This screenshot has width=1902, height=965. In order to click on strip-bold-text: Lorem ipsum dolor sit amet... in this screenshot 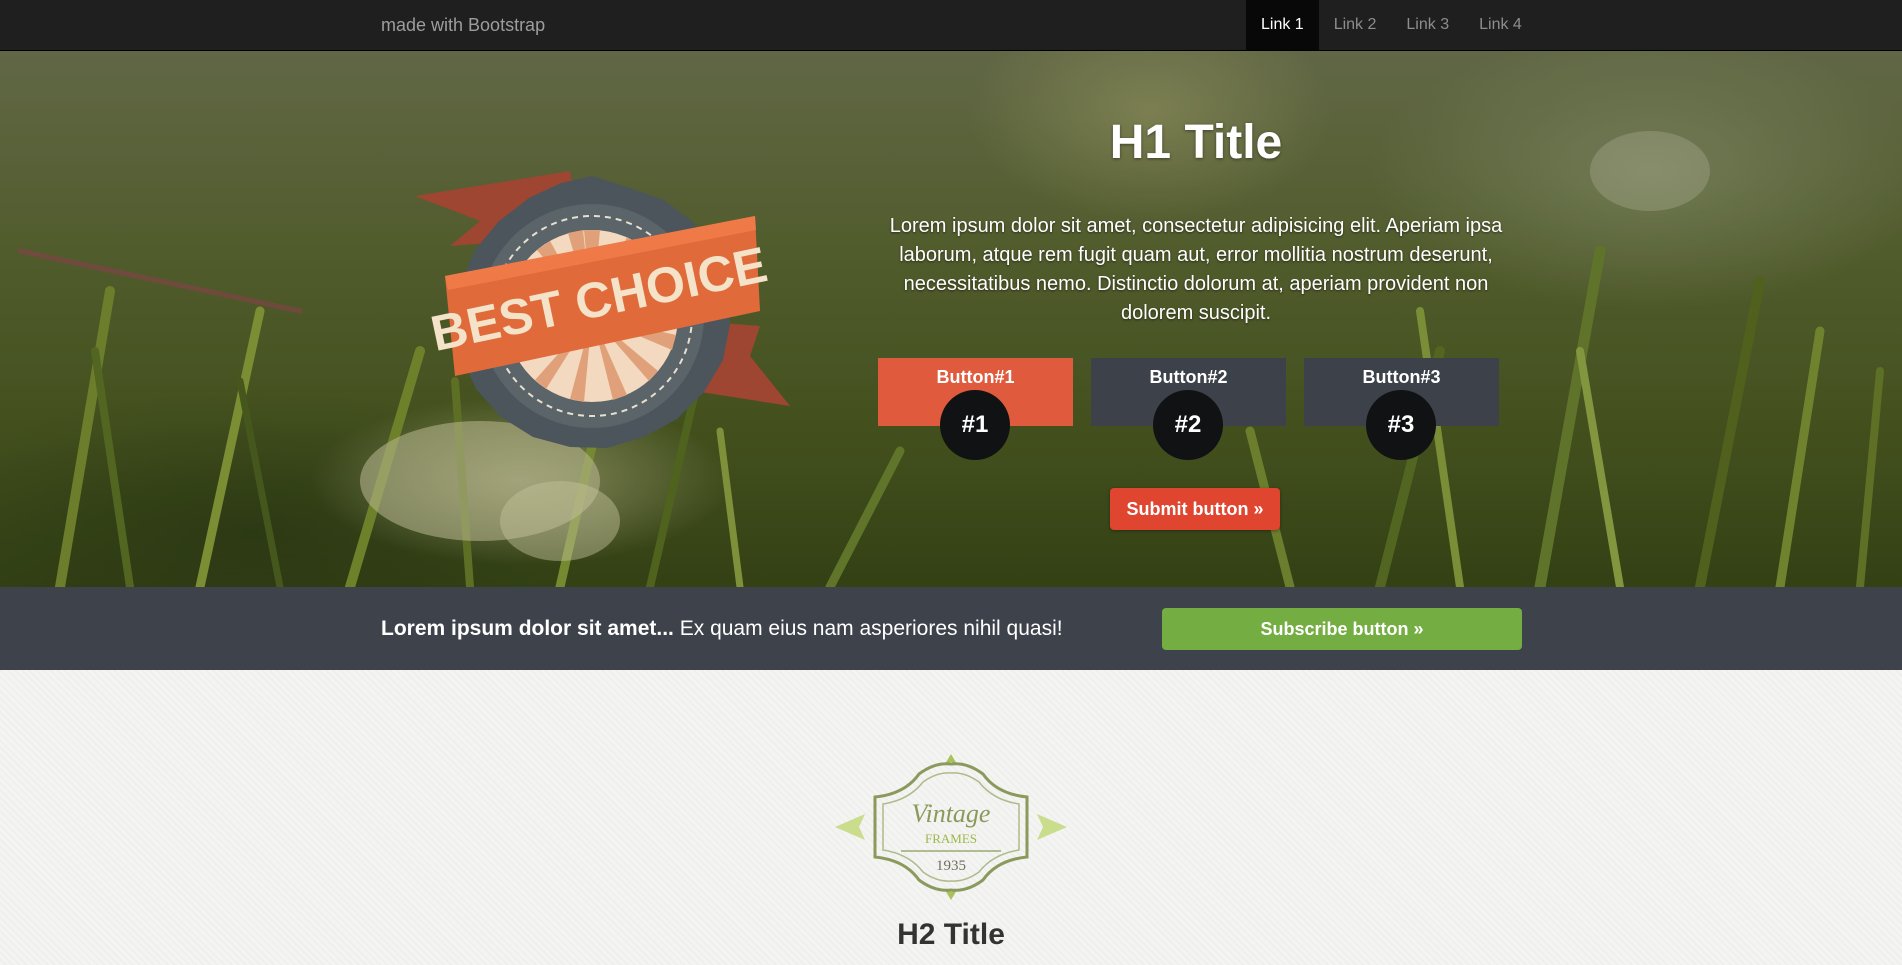, I will do `click(527, 628)`.